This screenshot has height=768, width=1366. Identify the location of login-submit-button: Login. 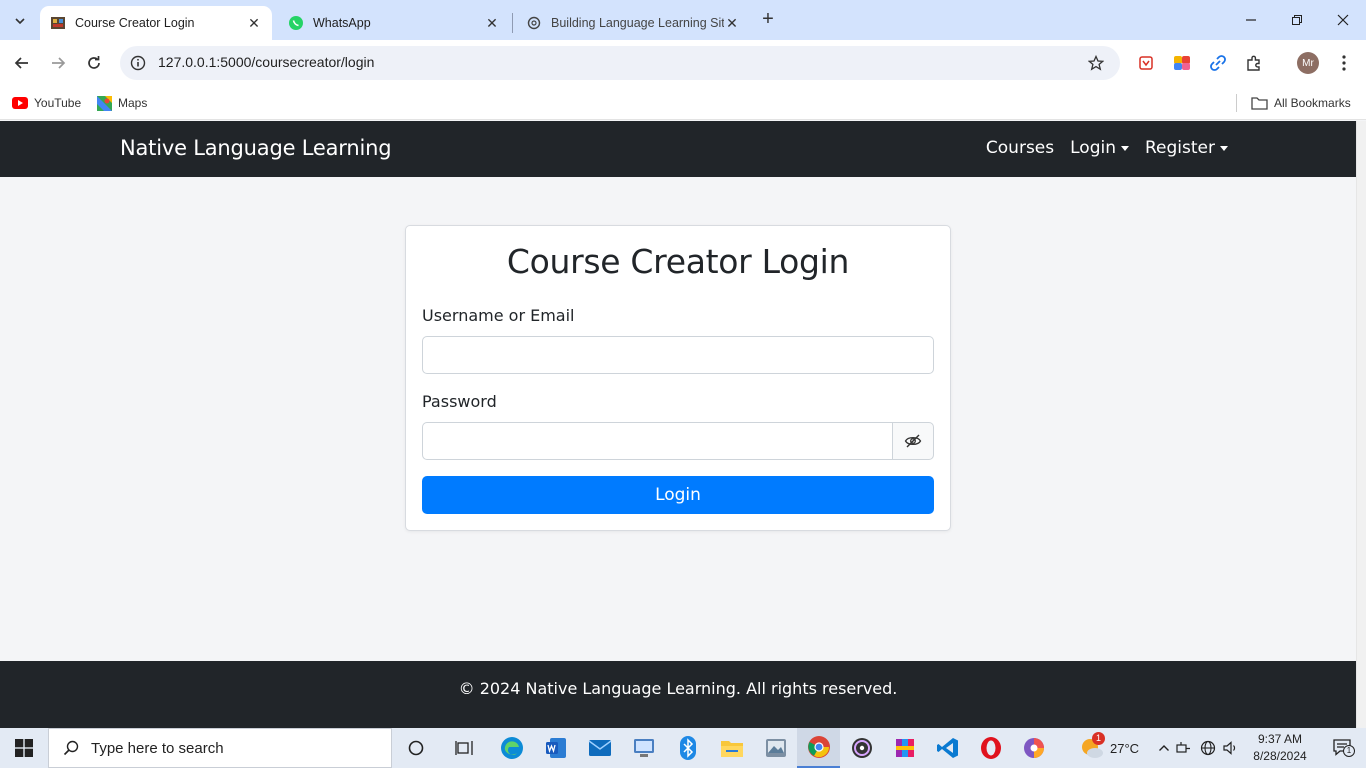
(678, 495).